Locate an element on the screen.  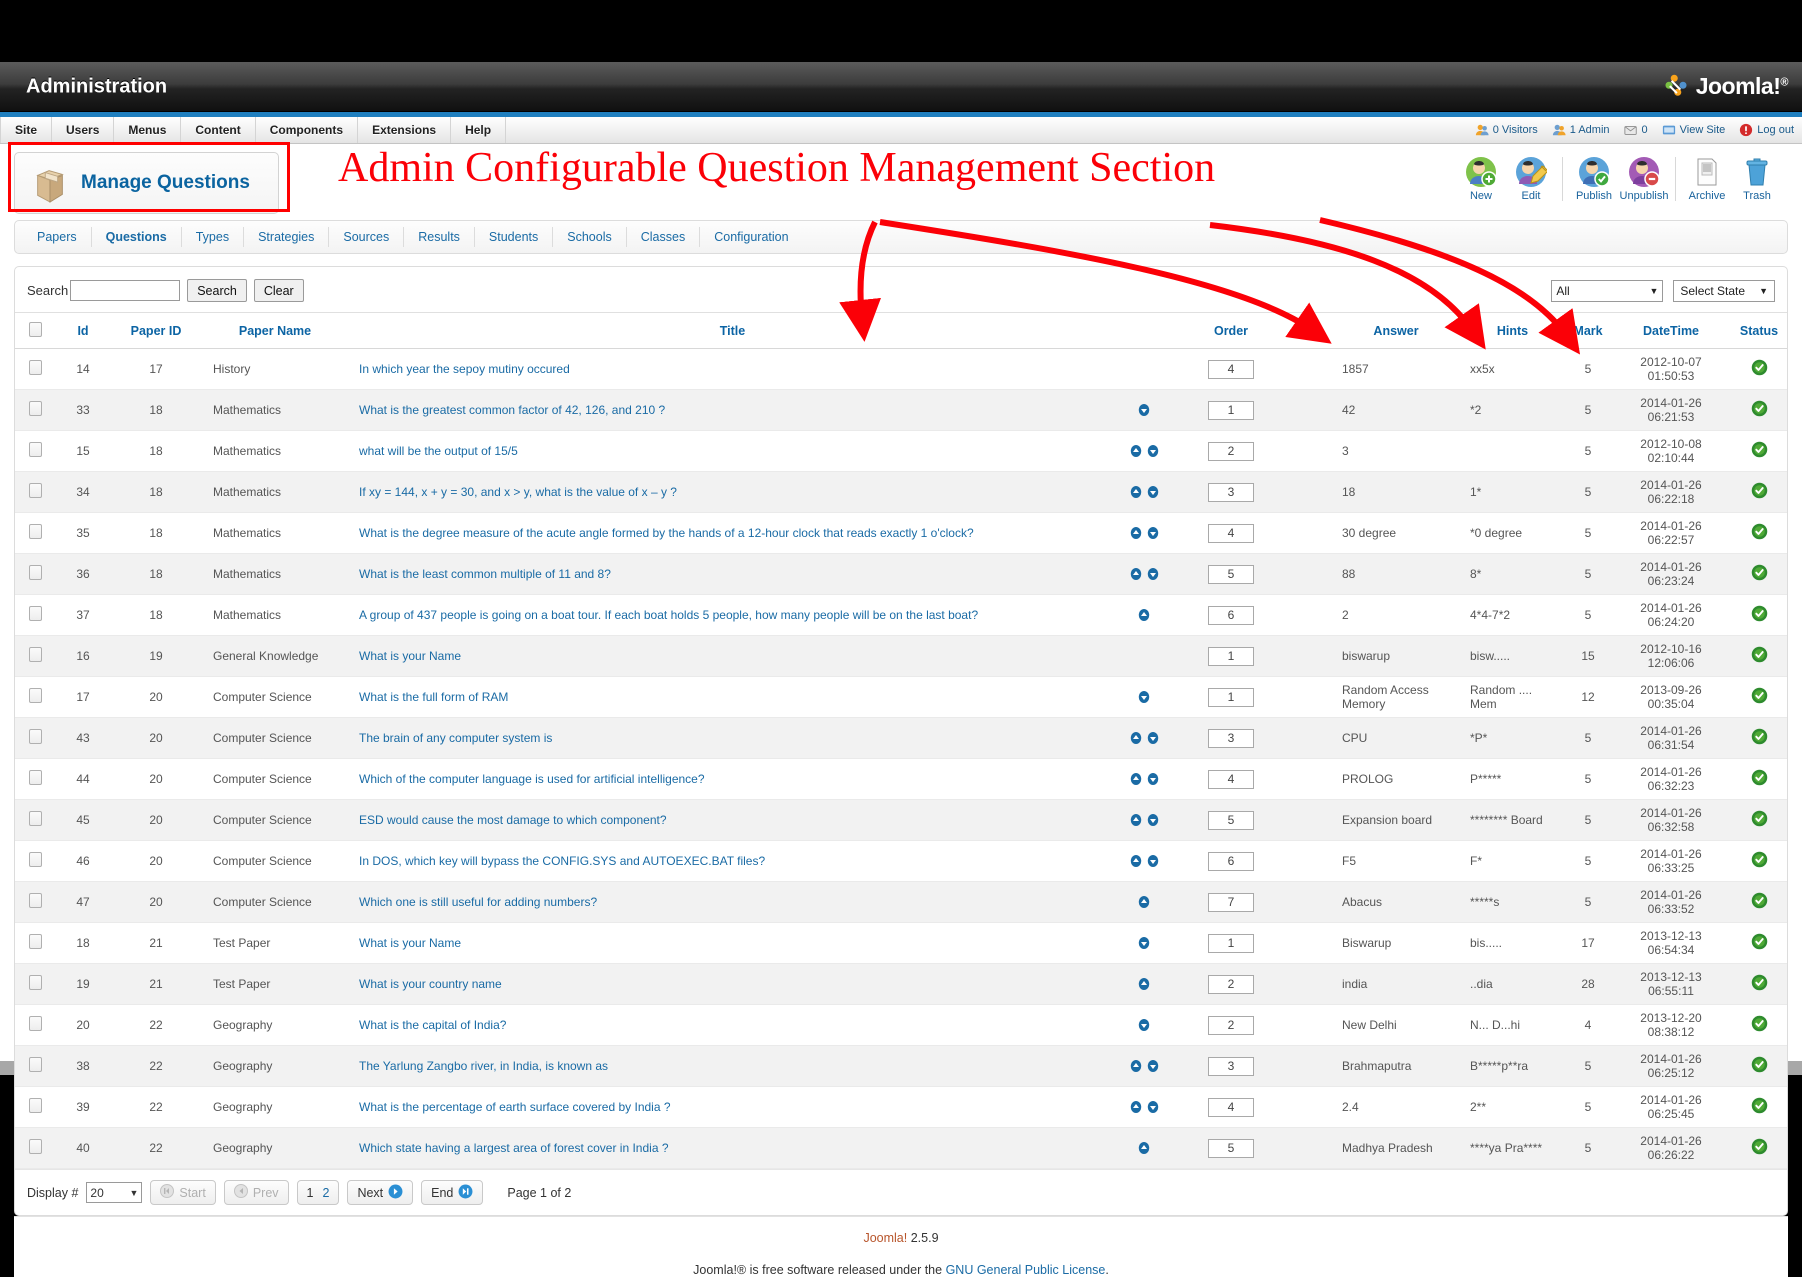
tab-sources: Sources is located at coordinates (367, 237).